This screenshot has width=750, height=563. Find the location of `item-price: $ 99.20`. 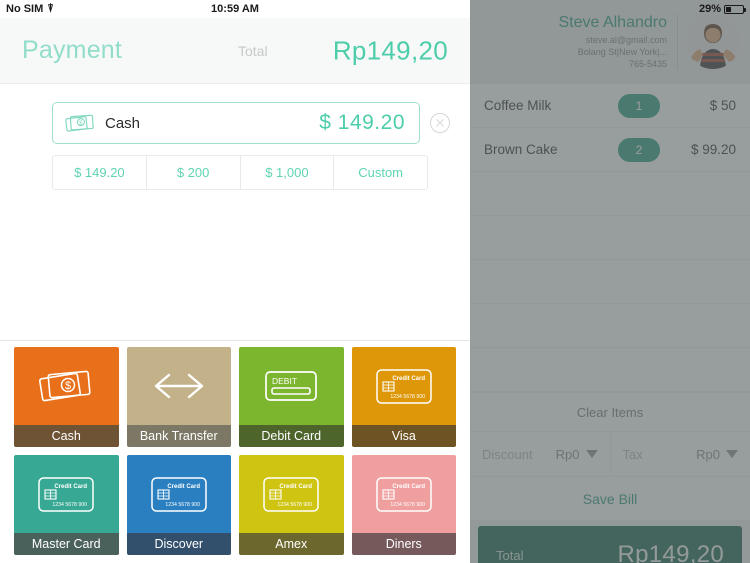

item-price: $ 99.20 is located at coordinates (713, 149).